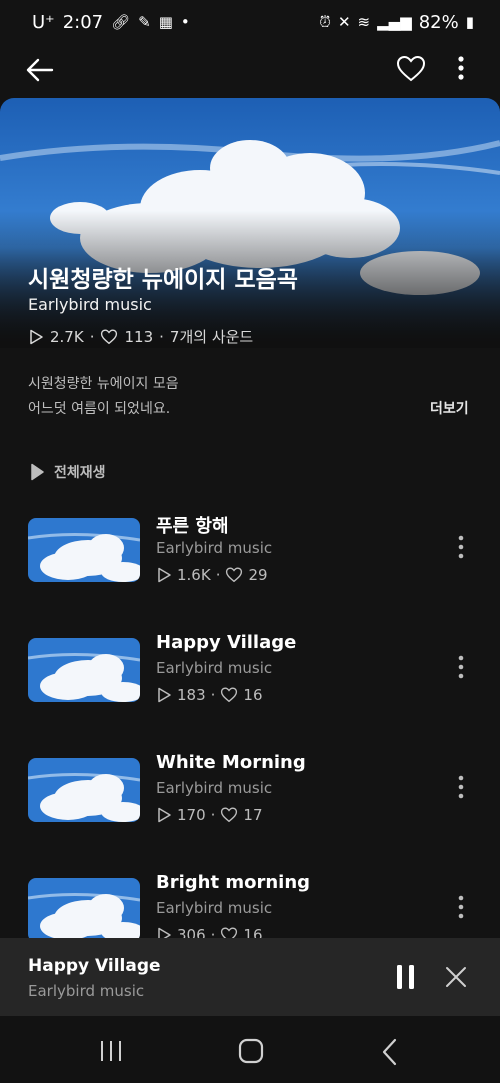  I want to click on back-icon, so click(390, 1052).